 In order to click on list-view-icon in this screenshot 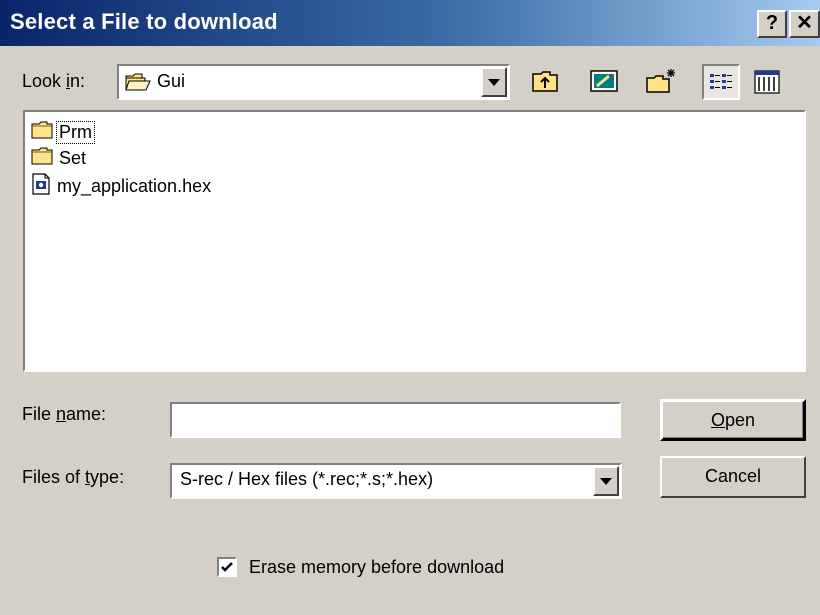, I will do `click(721, 88)`.